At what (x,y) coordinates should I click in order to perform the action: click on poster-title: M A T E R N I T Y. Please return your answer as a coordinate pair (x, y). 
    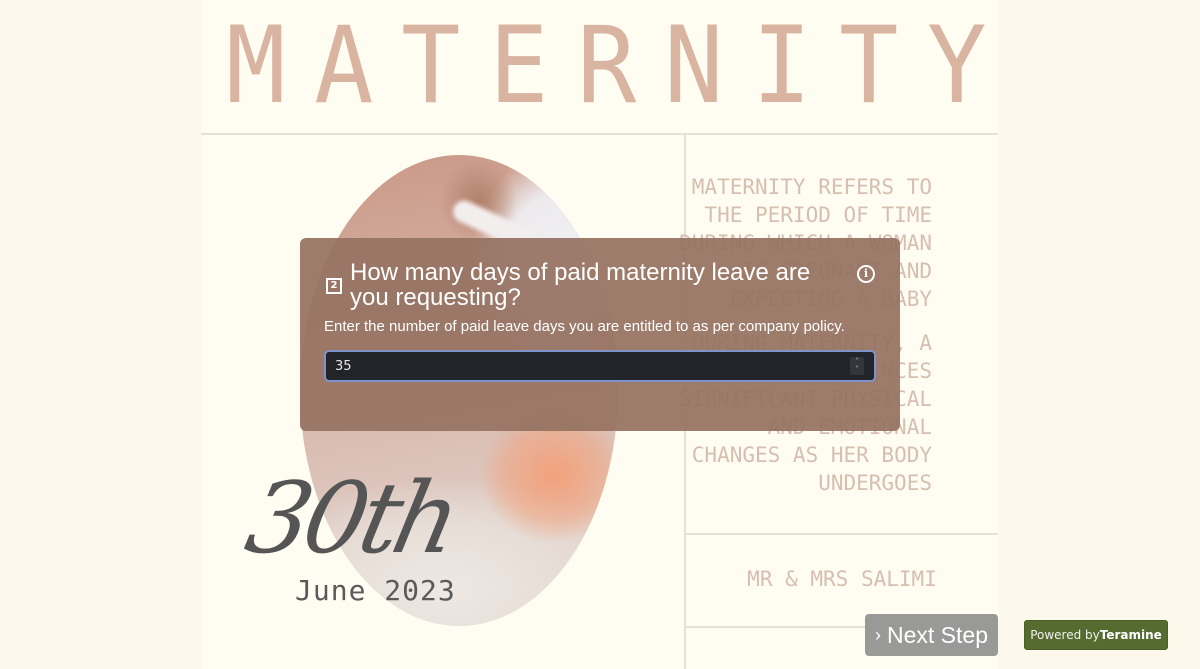
    Looking at the image, I should click on (599, 66).